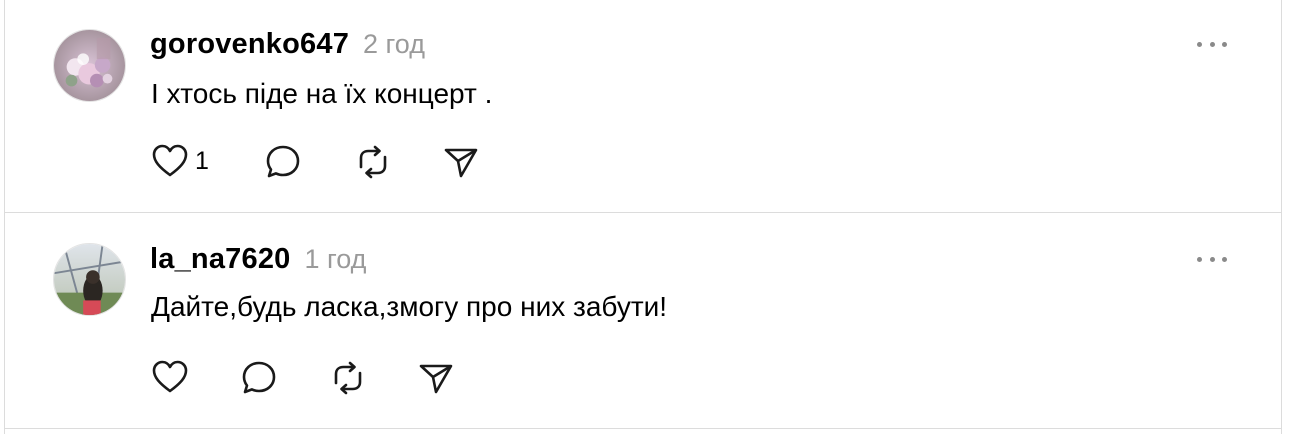 Image resolution: width=1294 pixels, height=434 pixels. I want to click on username: gorovenko647, so click(249, 44).